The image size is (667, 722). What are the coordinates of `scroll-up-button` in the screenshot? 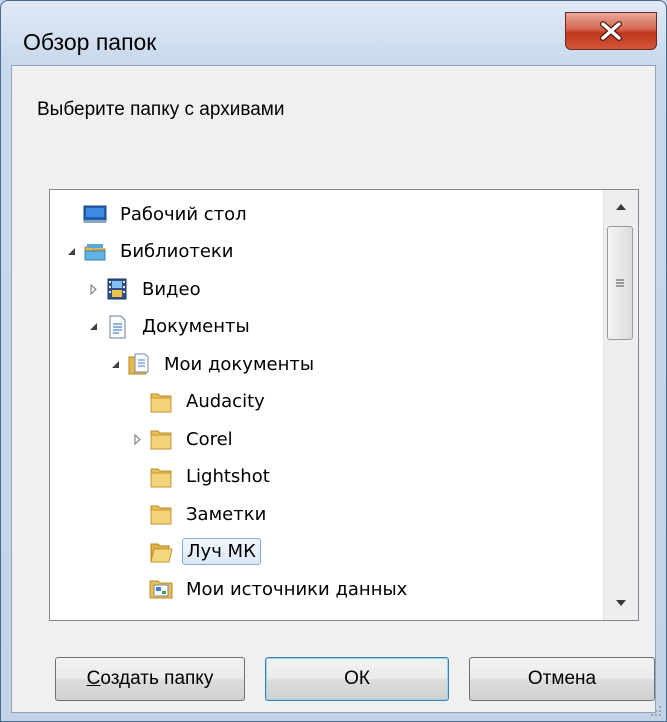 It's located at (621, 207).